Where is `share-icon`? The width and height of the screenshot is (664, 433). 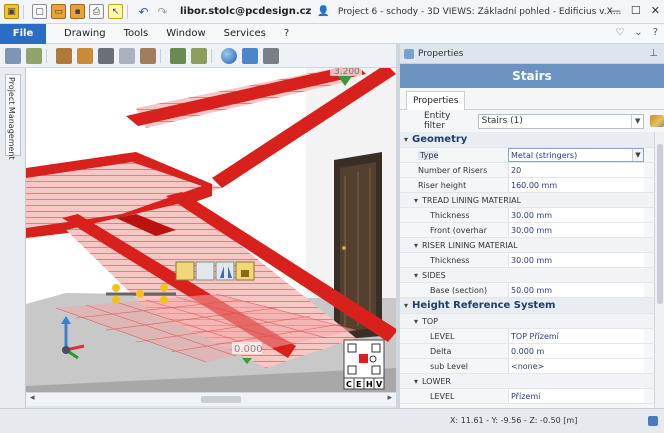
share-icon is located at coordinates (271, 55).